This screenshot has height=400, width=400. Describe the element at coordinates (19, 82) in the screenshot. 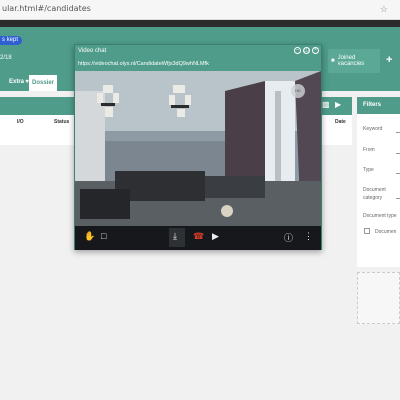

I see `tab-extra: Extra ▾` at that location.